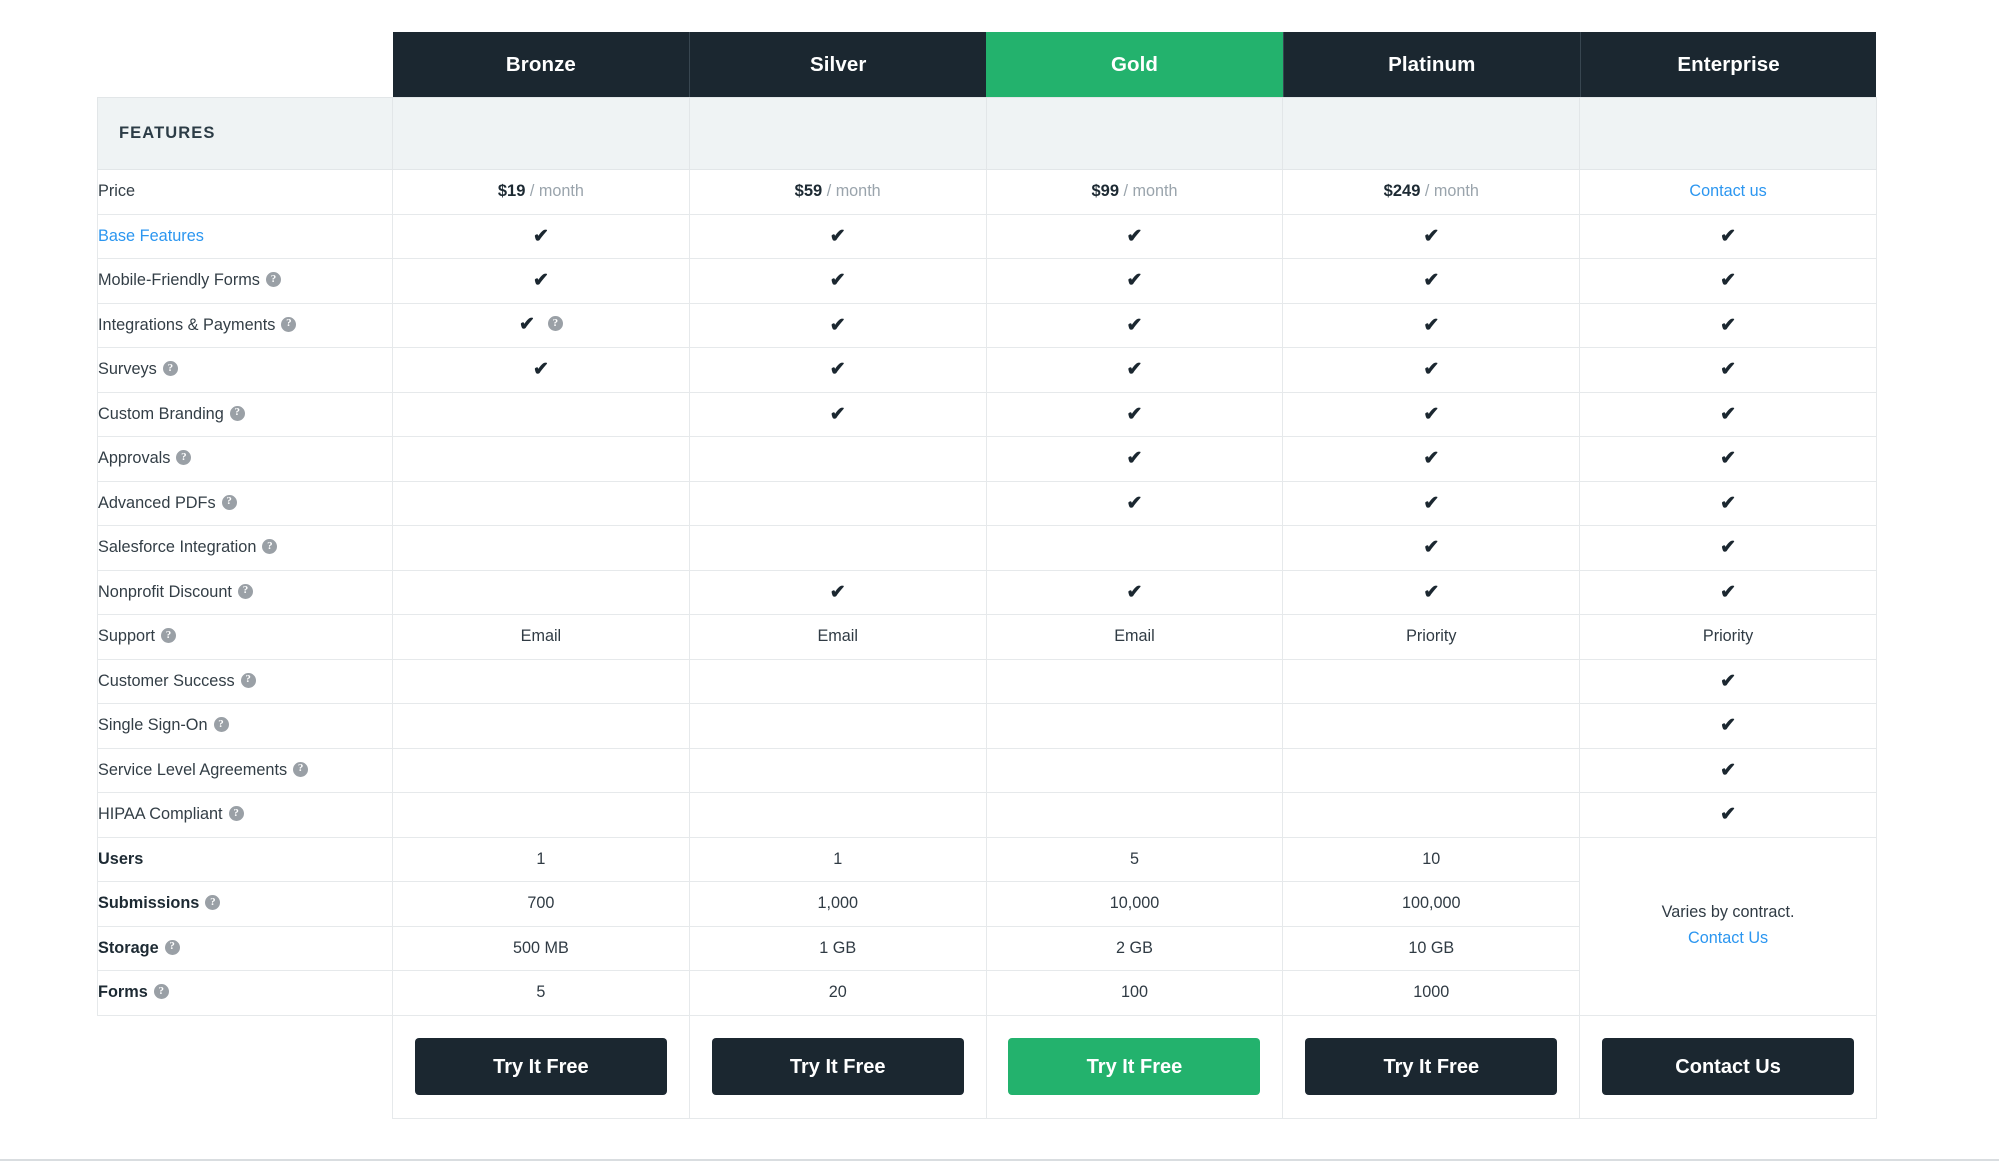  I want to click on plan-header-silver: Silver, so click(838, 65).